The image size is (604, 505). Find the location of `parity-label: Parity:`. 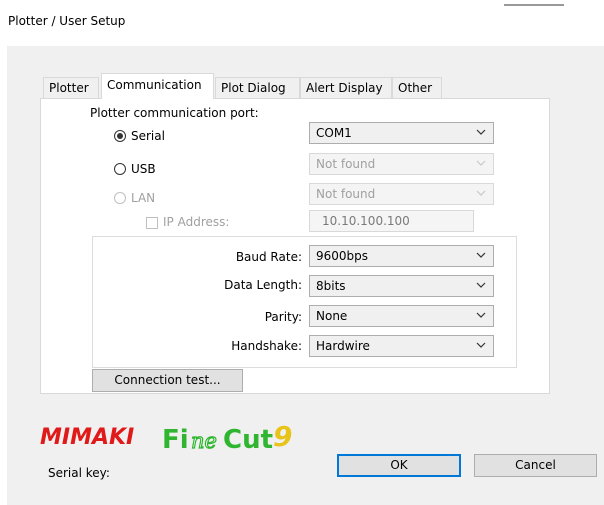

parity-label: Parity: is located at coordinates (283, 317).